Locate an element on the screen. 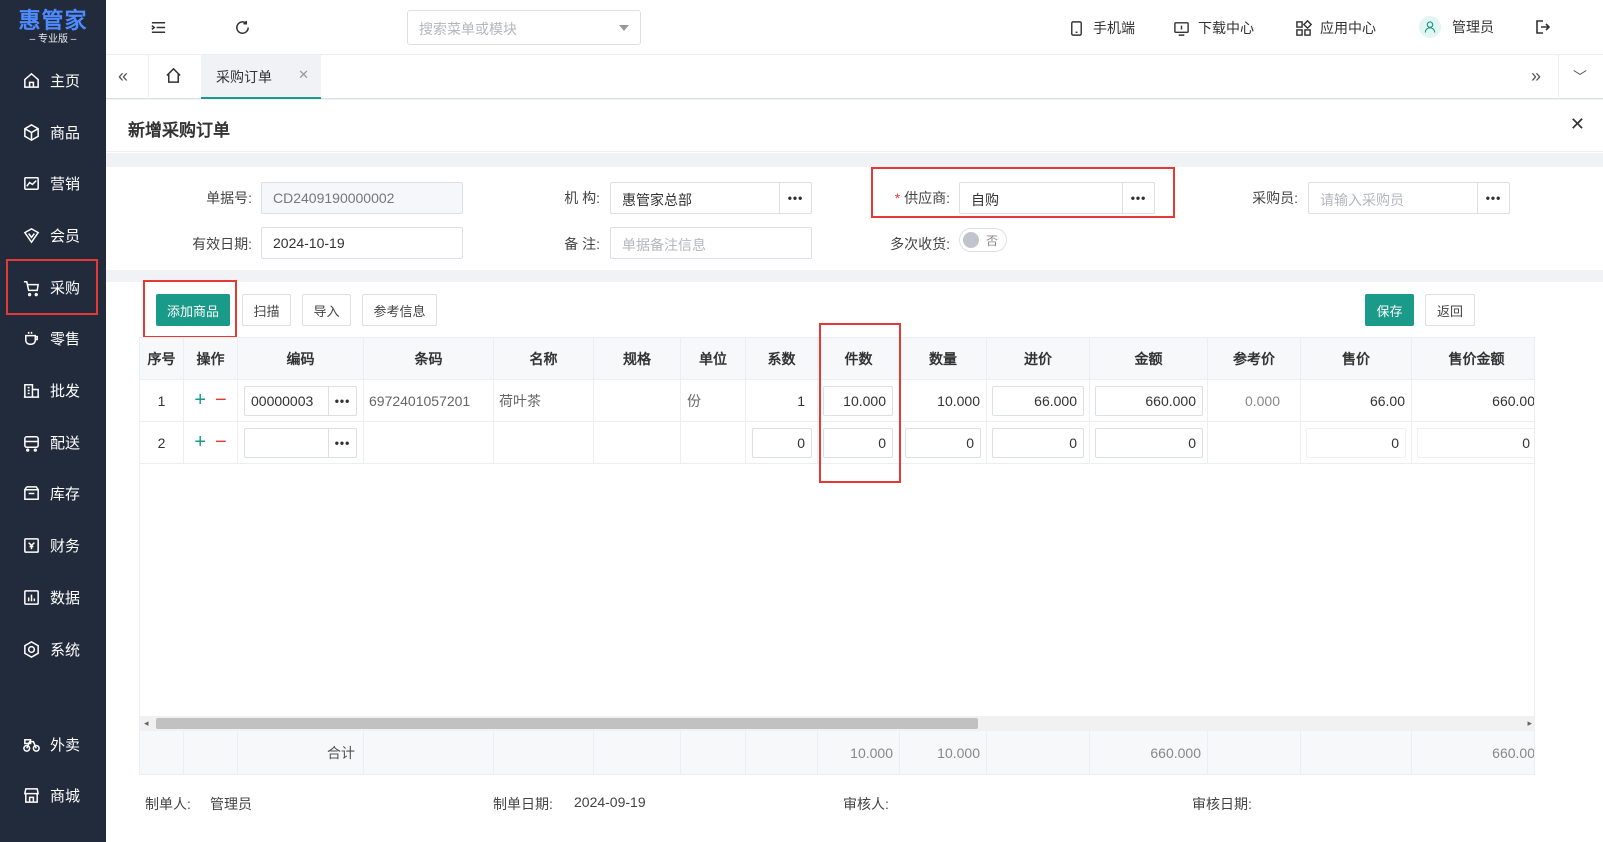 Image resolution: width=1603 pixels, height=842 pixels. factor-input: 0 is located at coordinates (782, 443).